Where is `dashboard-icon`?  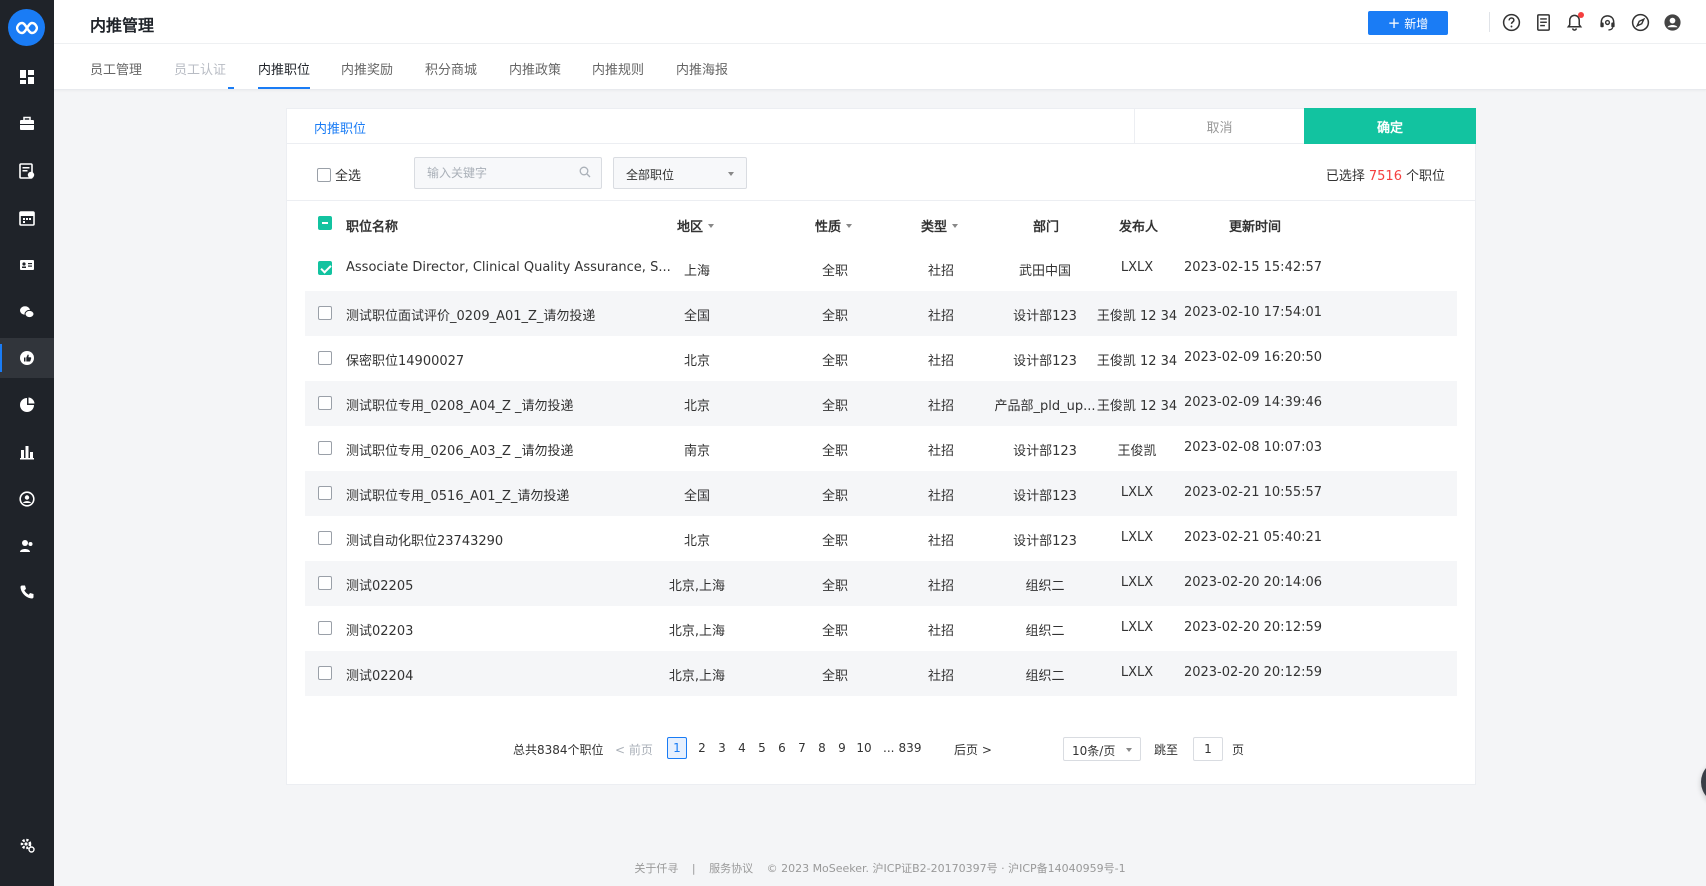 dashboard-icon is located at coordinates (27, 77).